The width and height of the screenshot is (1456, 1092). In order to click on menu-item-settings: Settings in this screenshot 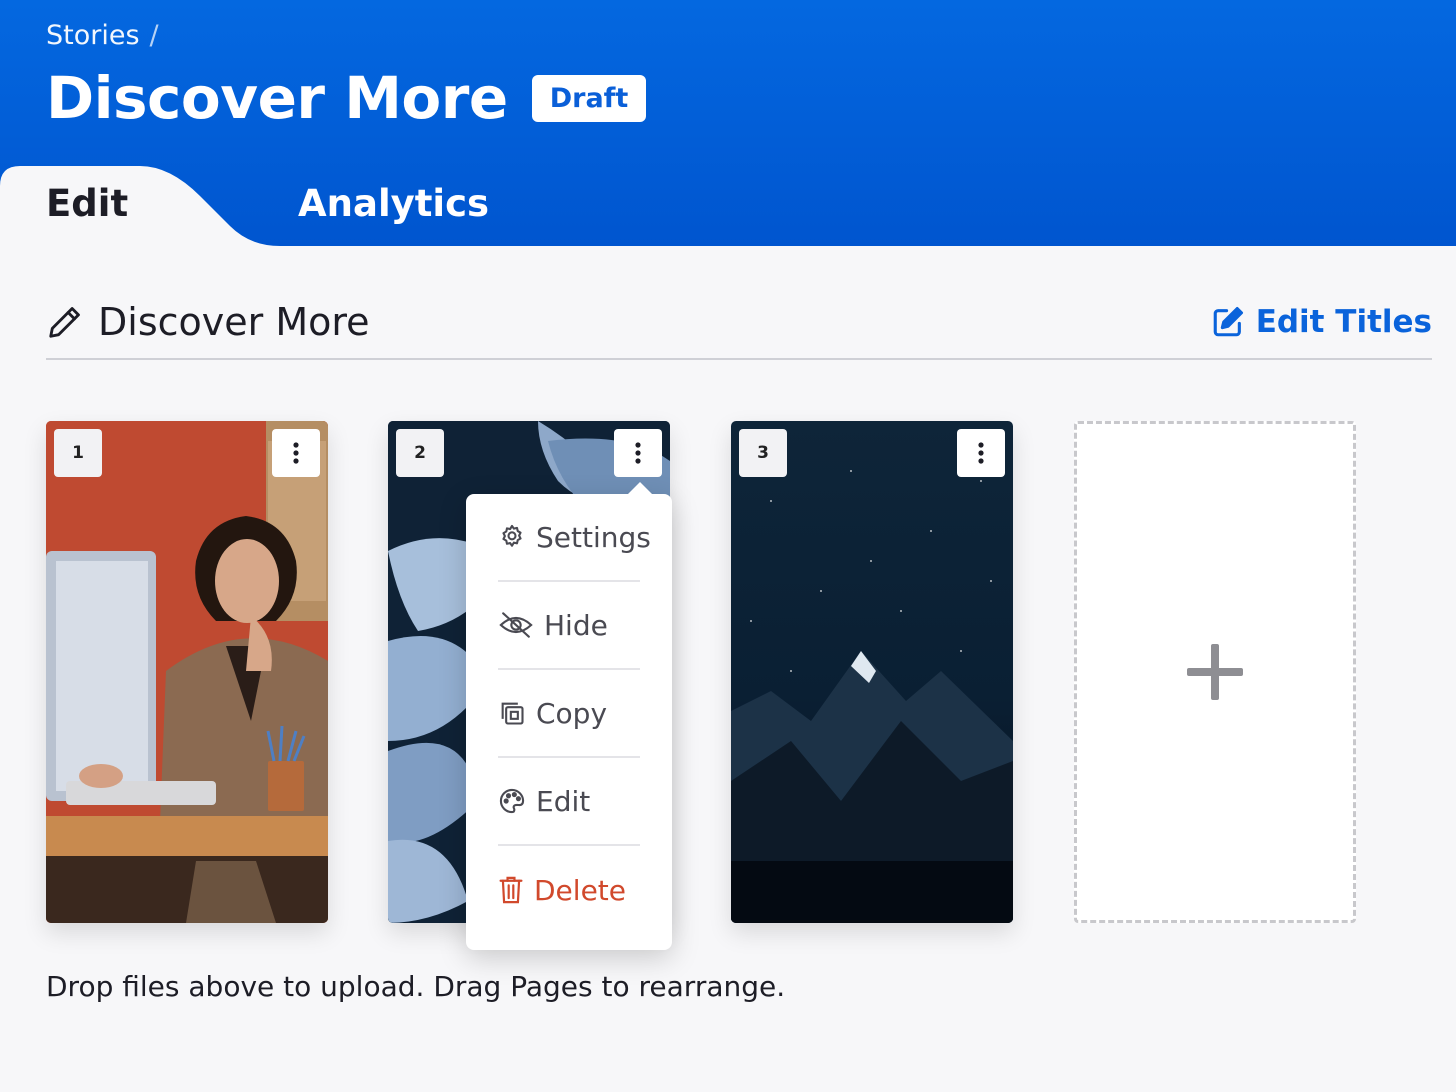, I will do `click(574, 538)`.